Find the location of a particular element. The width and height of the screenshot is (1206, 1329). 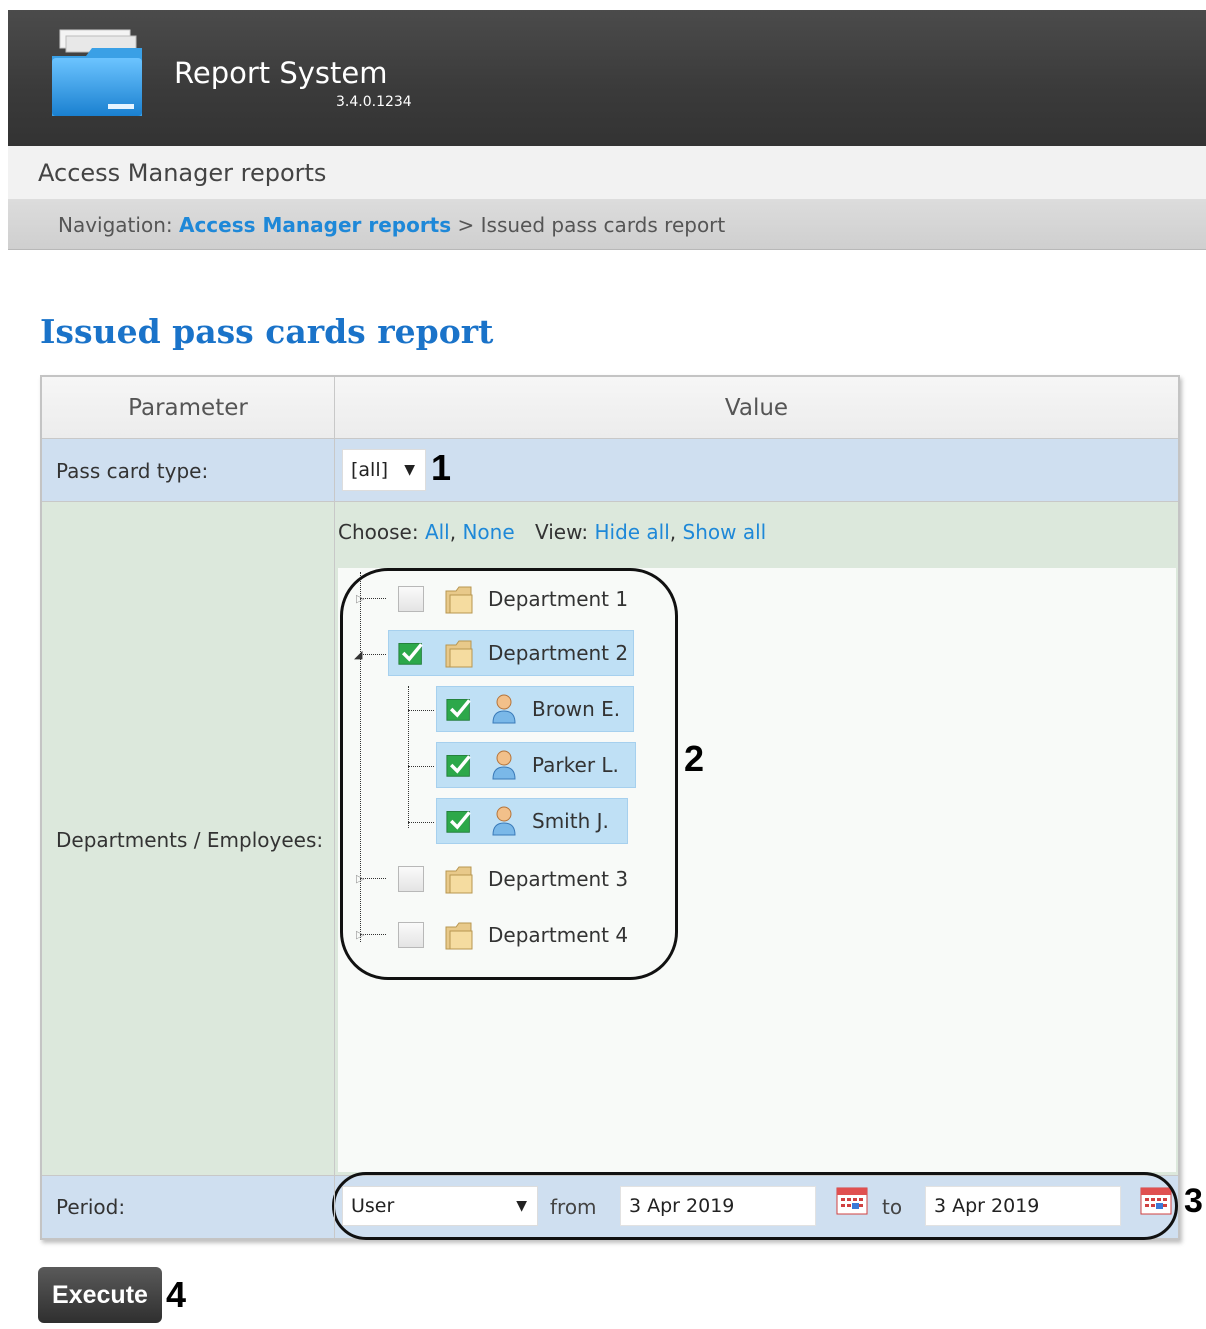

callout-2: 2 is located at coordinates (694, 758).